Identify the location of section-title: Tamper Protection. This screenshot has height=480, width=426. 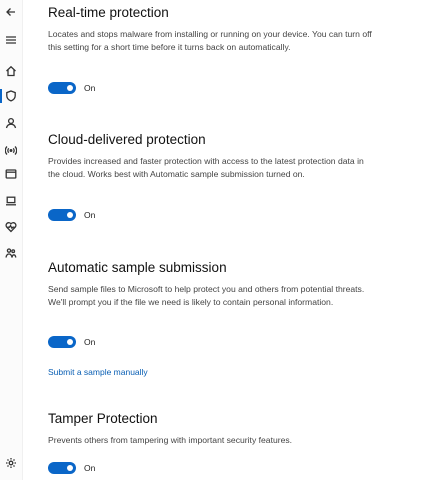
(103, 418).